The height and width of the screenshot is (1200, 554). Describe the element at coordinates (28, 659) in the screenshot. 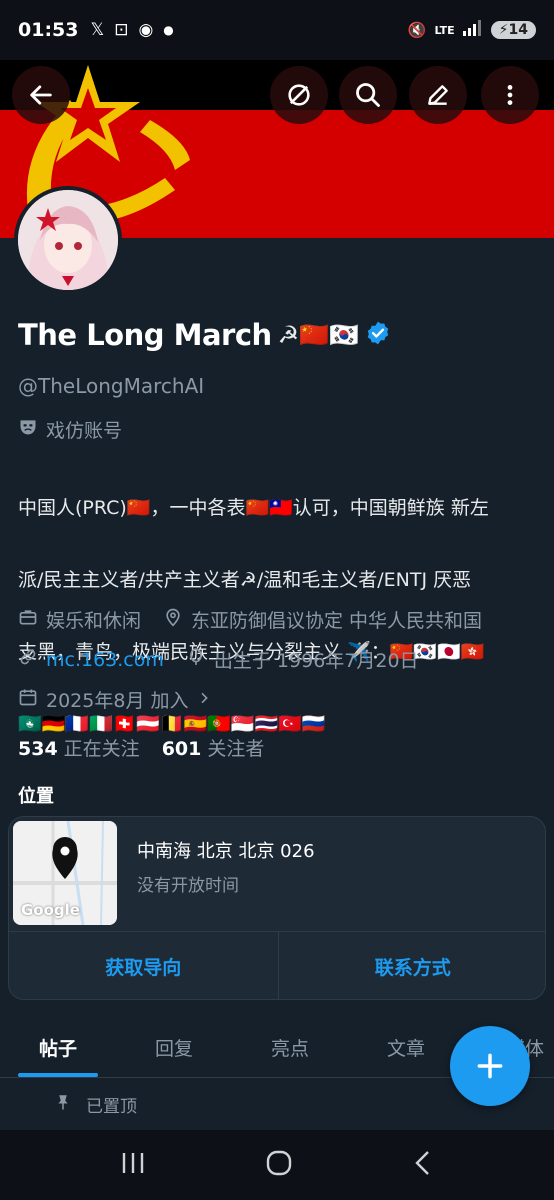

I see `link-icon` at that location.